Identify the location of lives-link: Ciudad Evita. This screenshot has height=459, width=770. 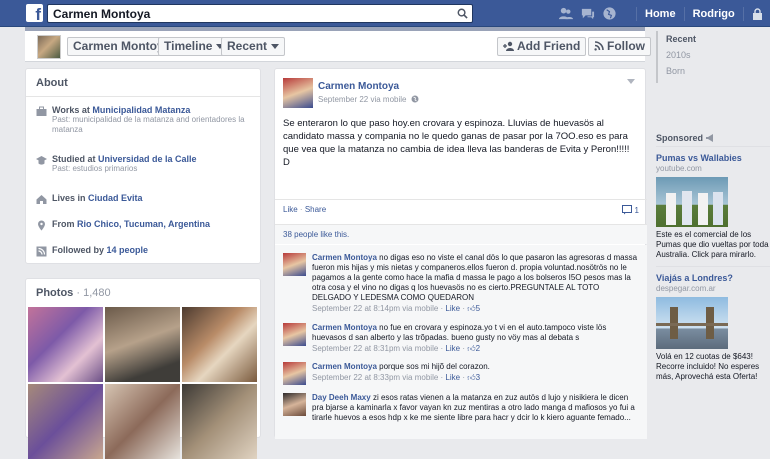
(115, 198).